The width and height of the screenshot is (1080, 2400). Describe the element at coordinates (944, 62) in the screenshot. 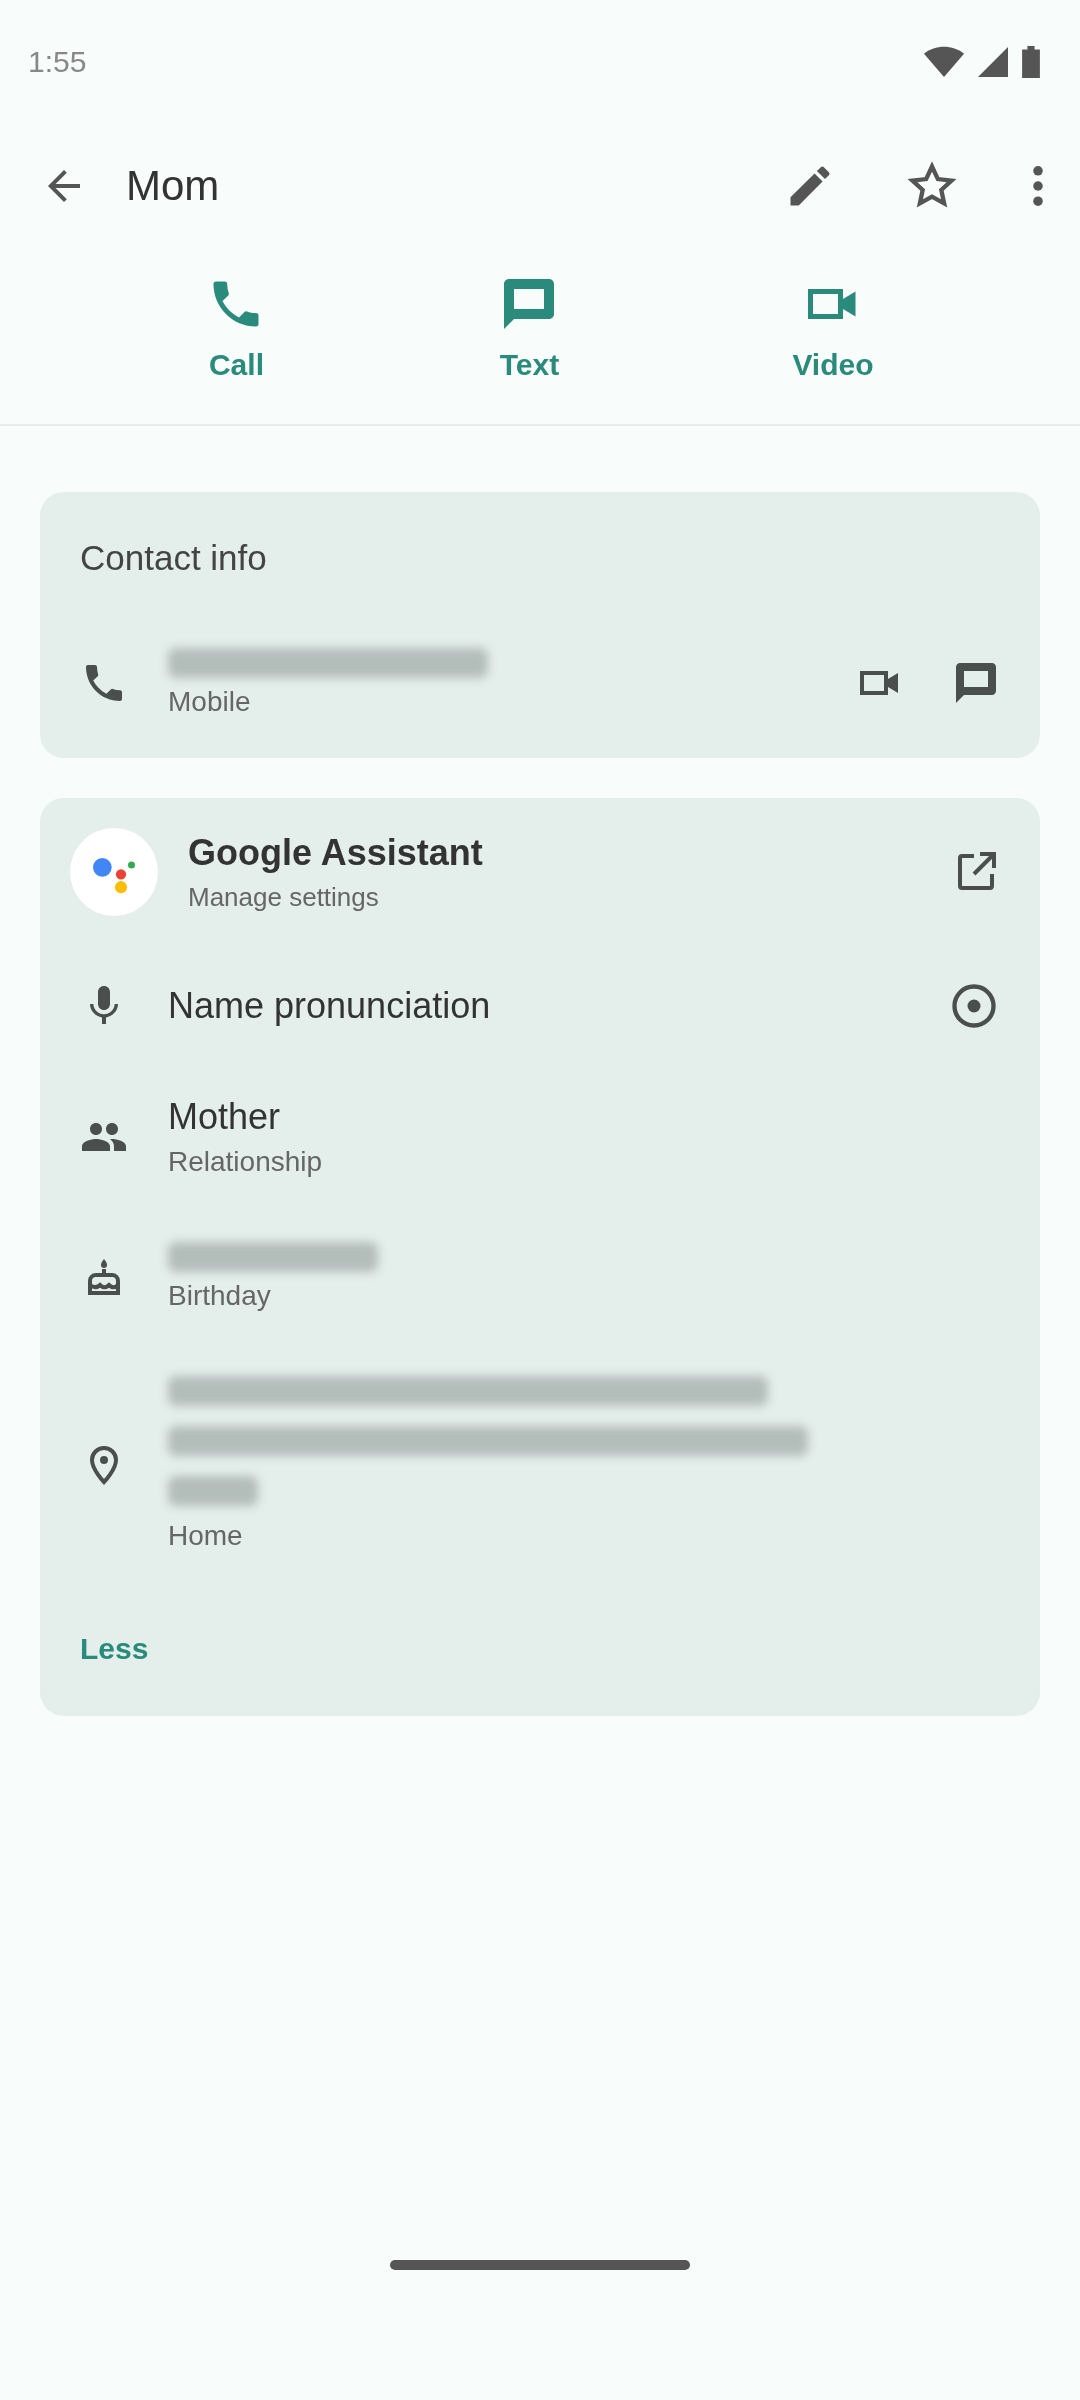

I see `wifi-icon` at that location.